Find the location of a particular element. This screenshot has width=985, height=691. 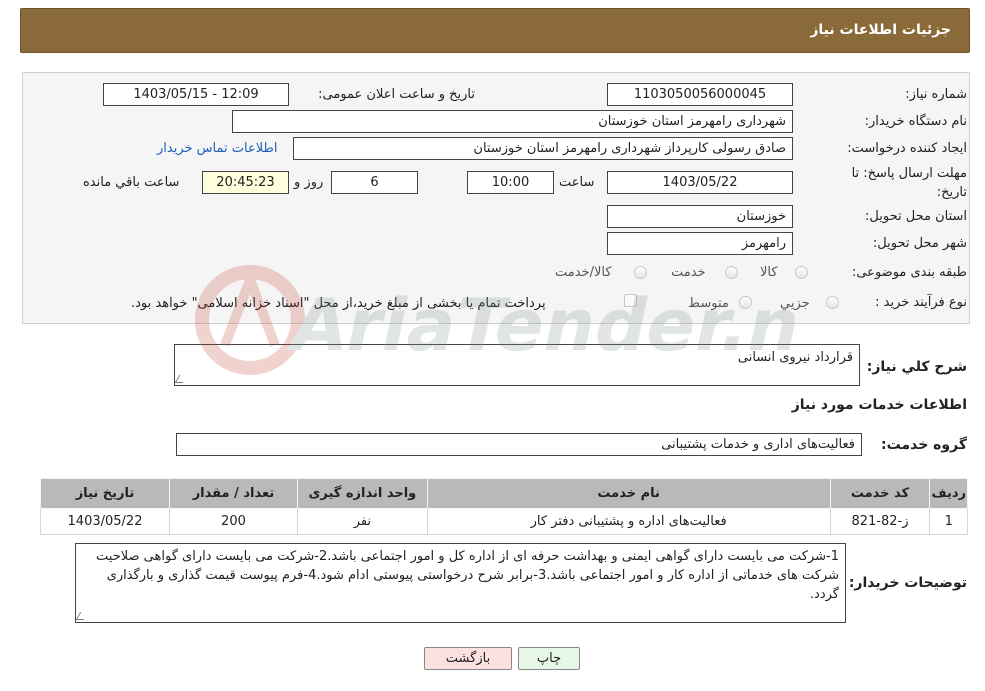

need-number-label: شماره نیاز: is located at coordinates (936, 94).